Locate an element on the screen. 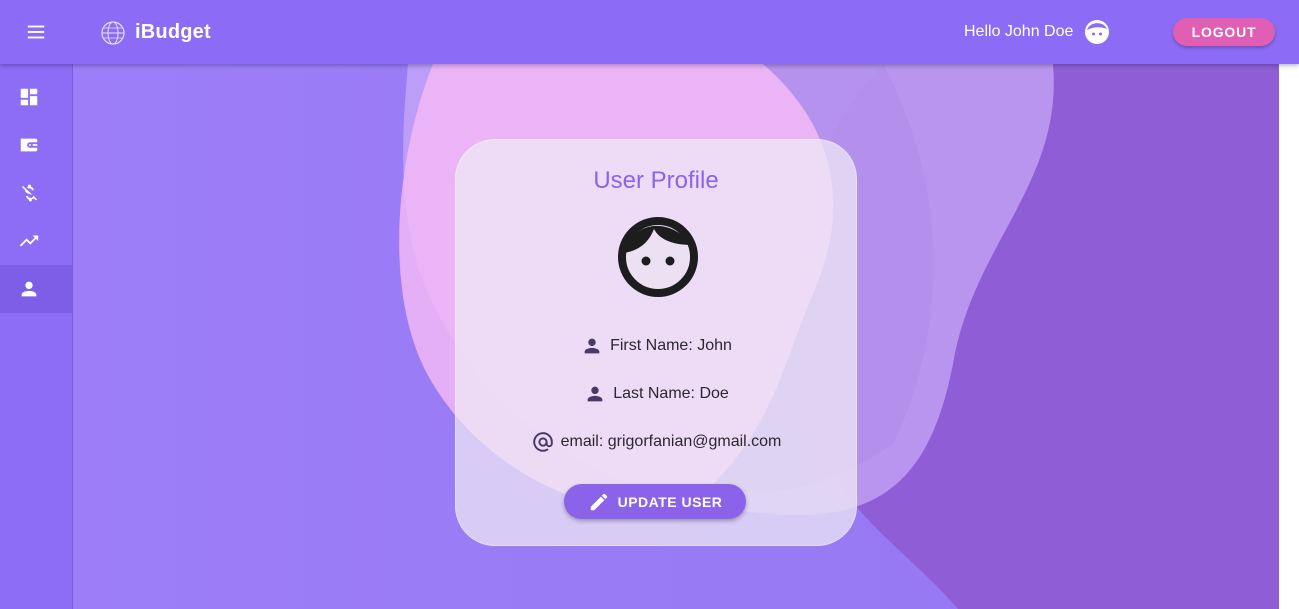 This screenshot has width=1299, height=609. last-name-row: Last Name: Doe is located at coordinates (656, 394).